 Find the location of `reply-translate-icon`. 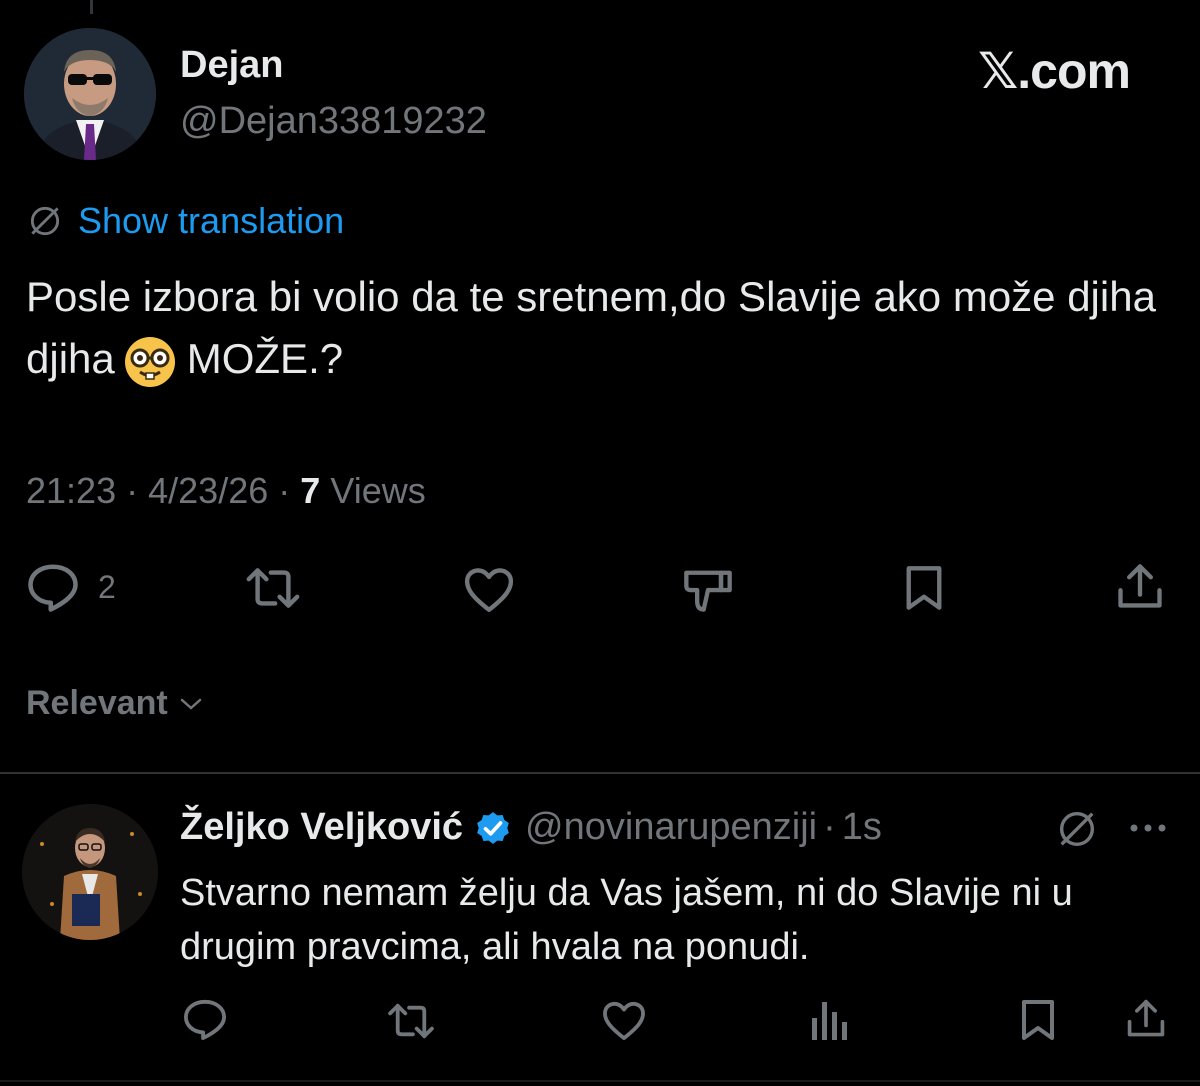

reply-translate-icon is located at coordinates (1077, 829).